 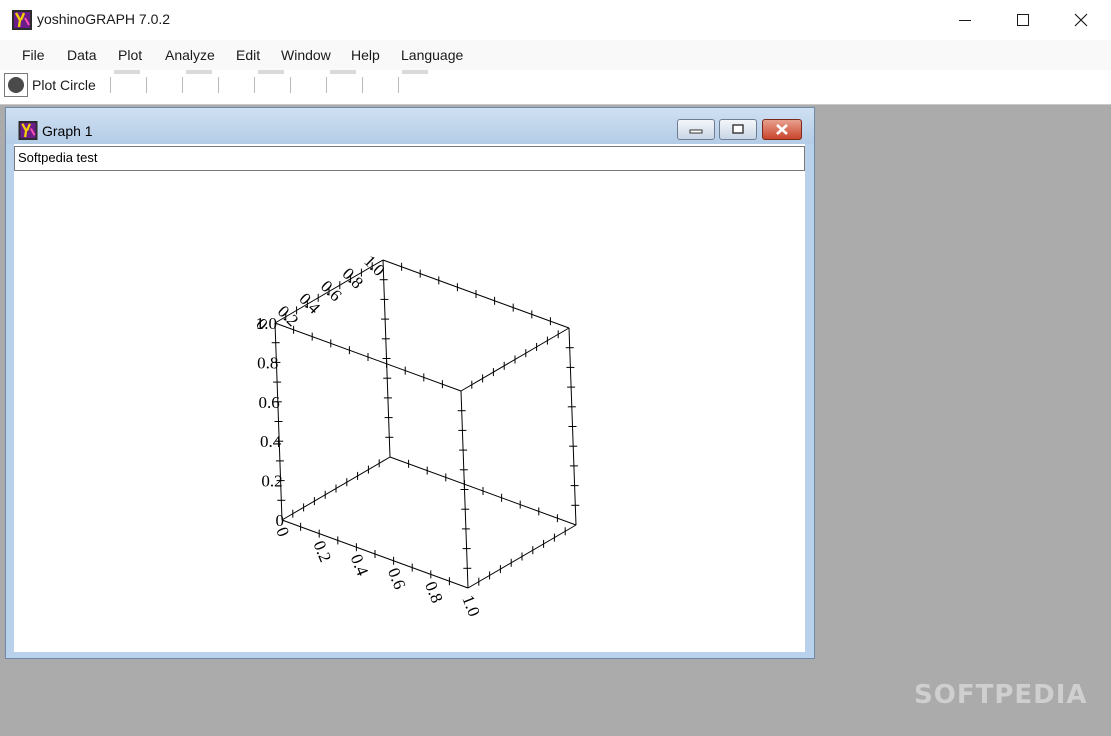 What do you see at coordinates (365, 55) in the screenshot?
I see `menu-help: Help` at bounding box center [365, 55].